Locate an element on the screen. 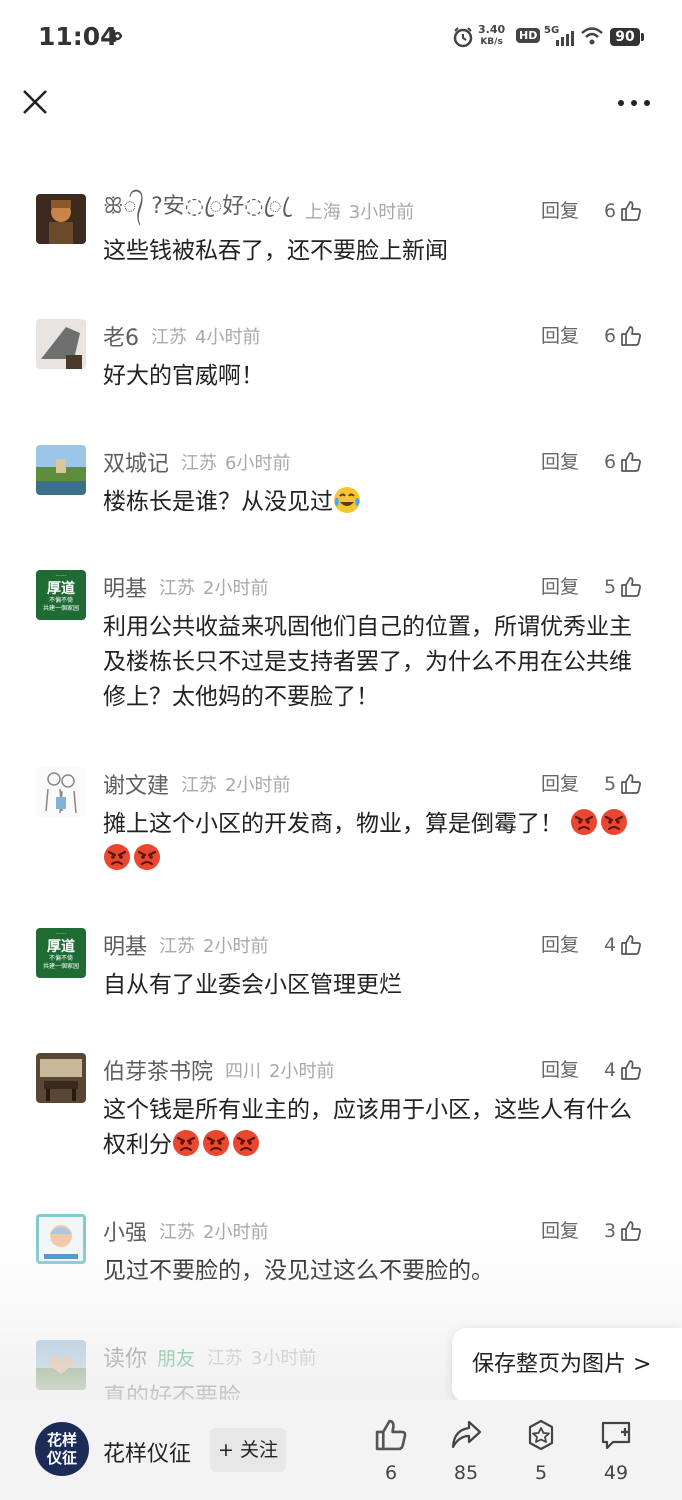  comment-time: 6小时前 is located at coordinates (258, 463).